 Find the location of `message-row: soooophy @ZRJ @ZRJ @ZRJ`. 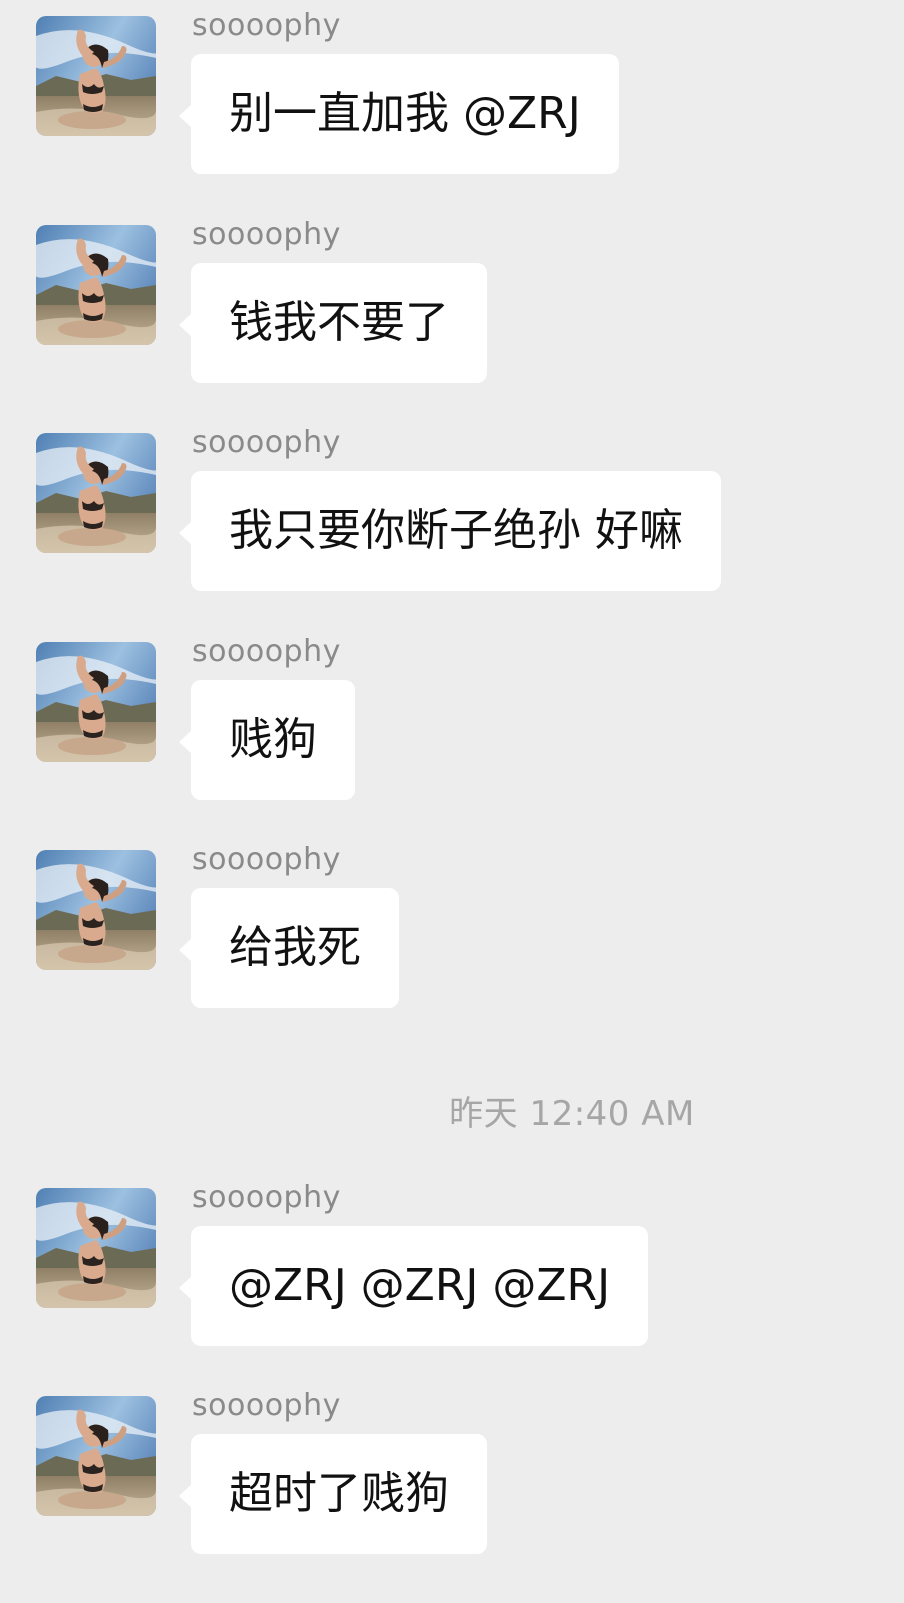

message-row: soooophy @ZRJ @ZRJ @ZRJ is located at coordinates (452, 1274).